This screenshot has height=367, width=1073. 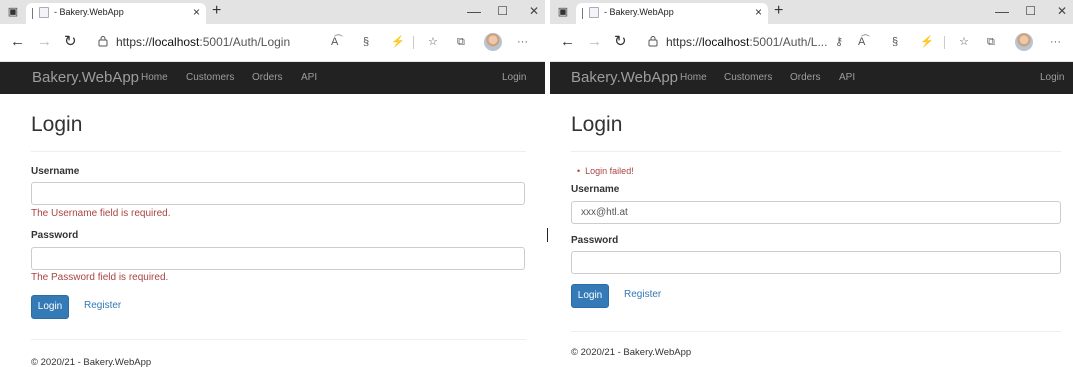 I want to click on url-path: :5001/Auth/Login, so click(x=245, y=42).